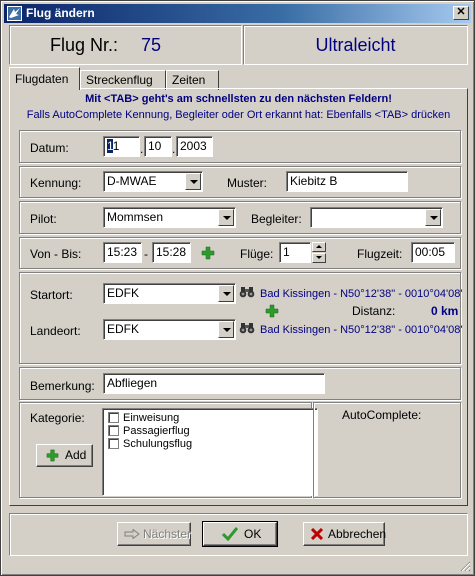  I want to click on aircraft-type-panel: Ultraleicht, so click(355, 45).